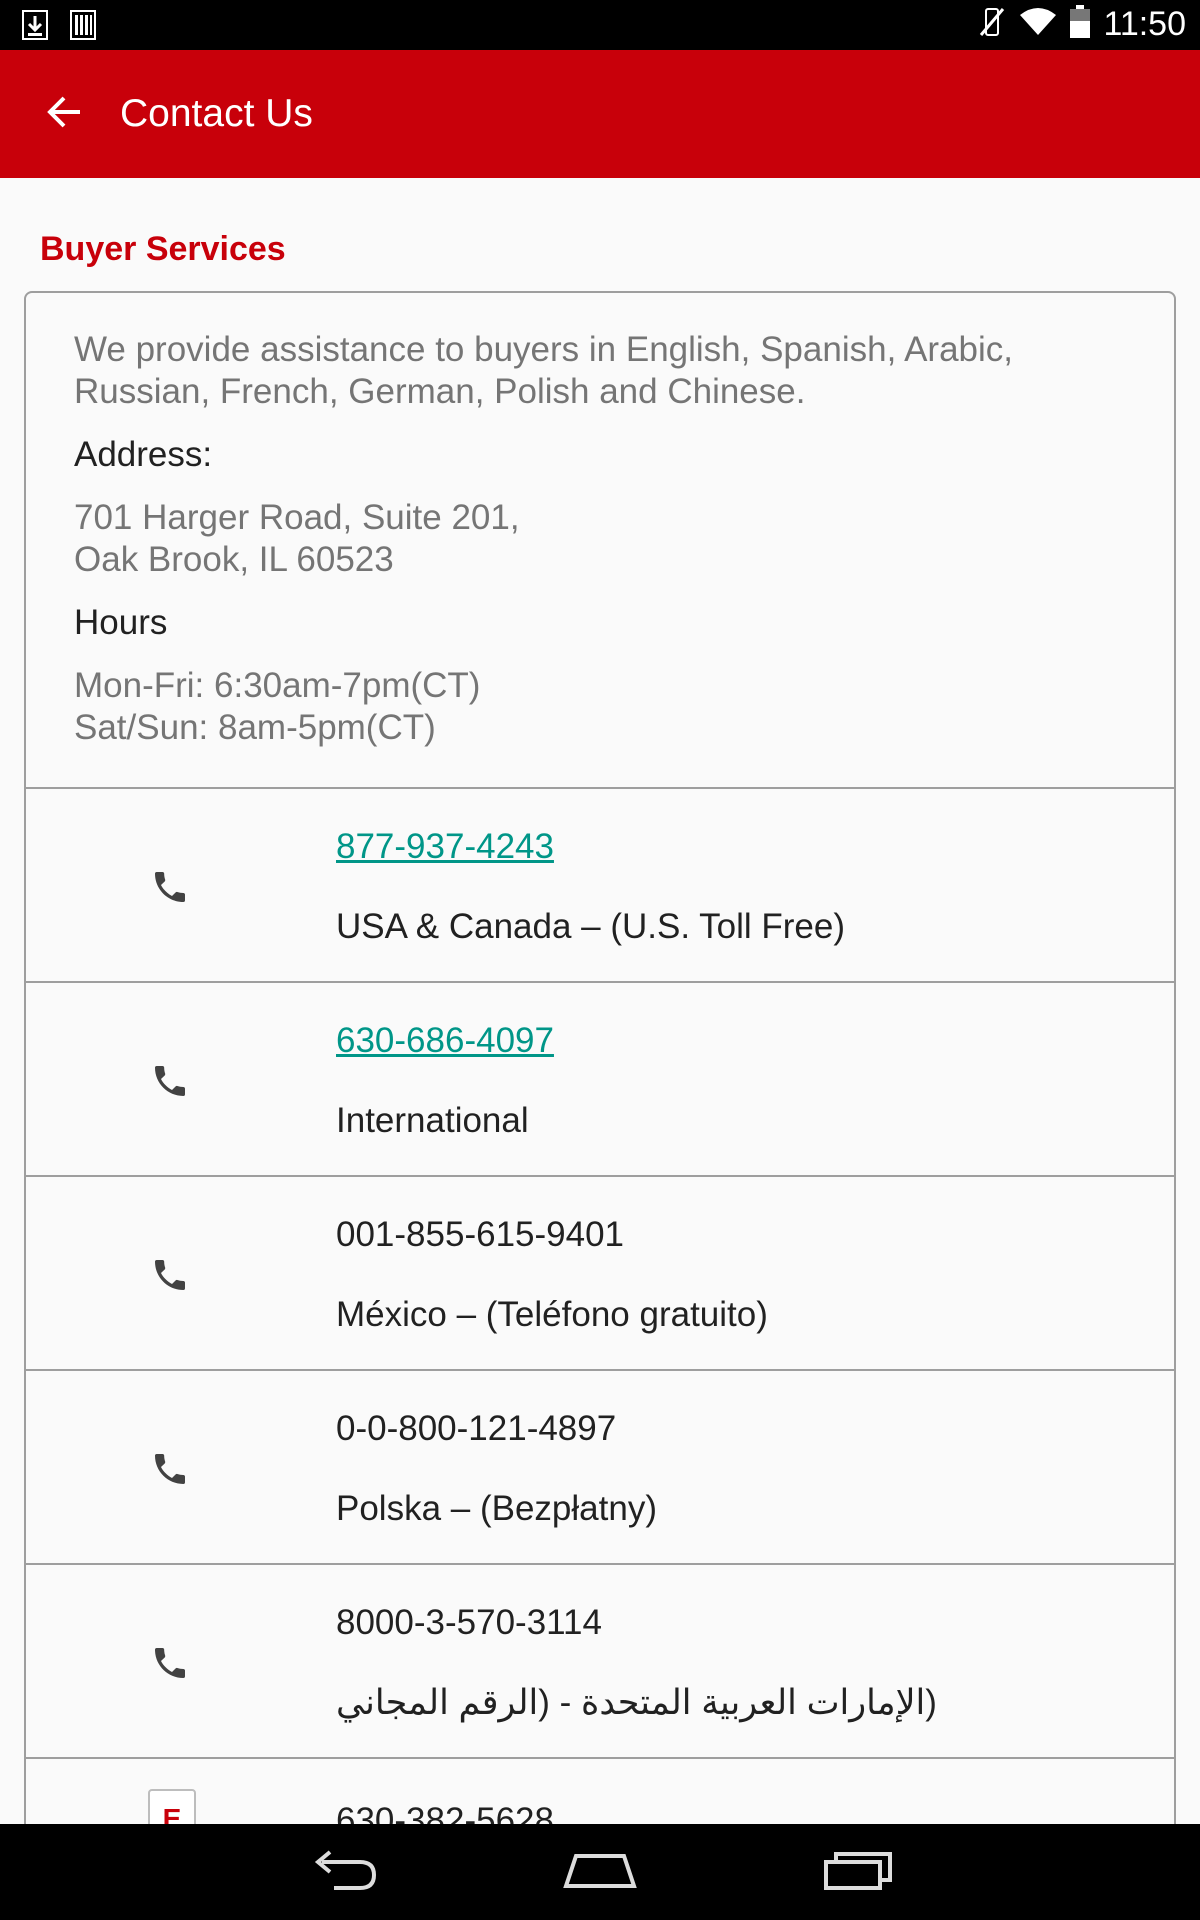 The height and width of the screenshot is (1920, 1200). Describe the element at coordinates (1080, 24) in the screenshot. I see `battery-icon` at that location.